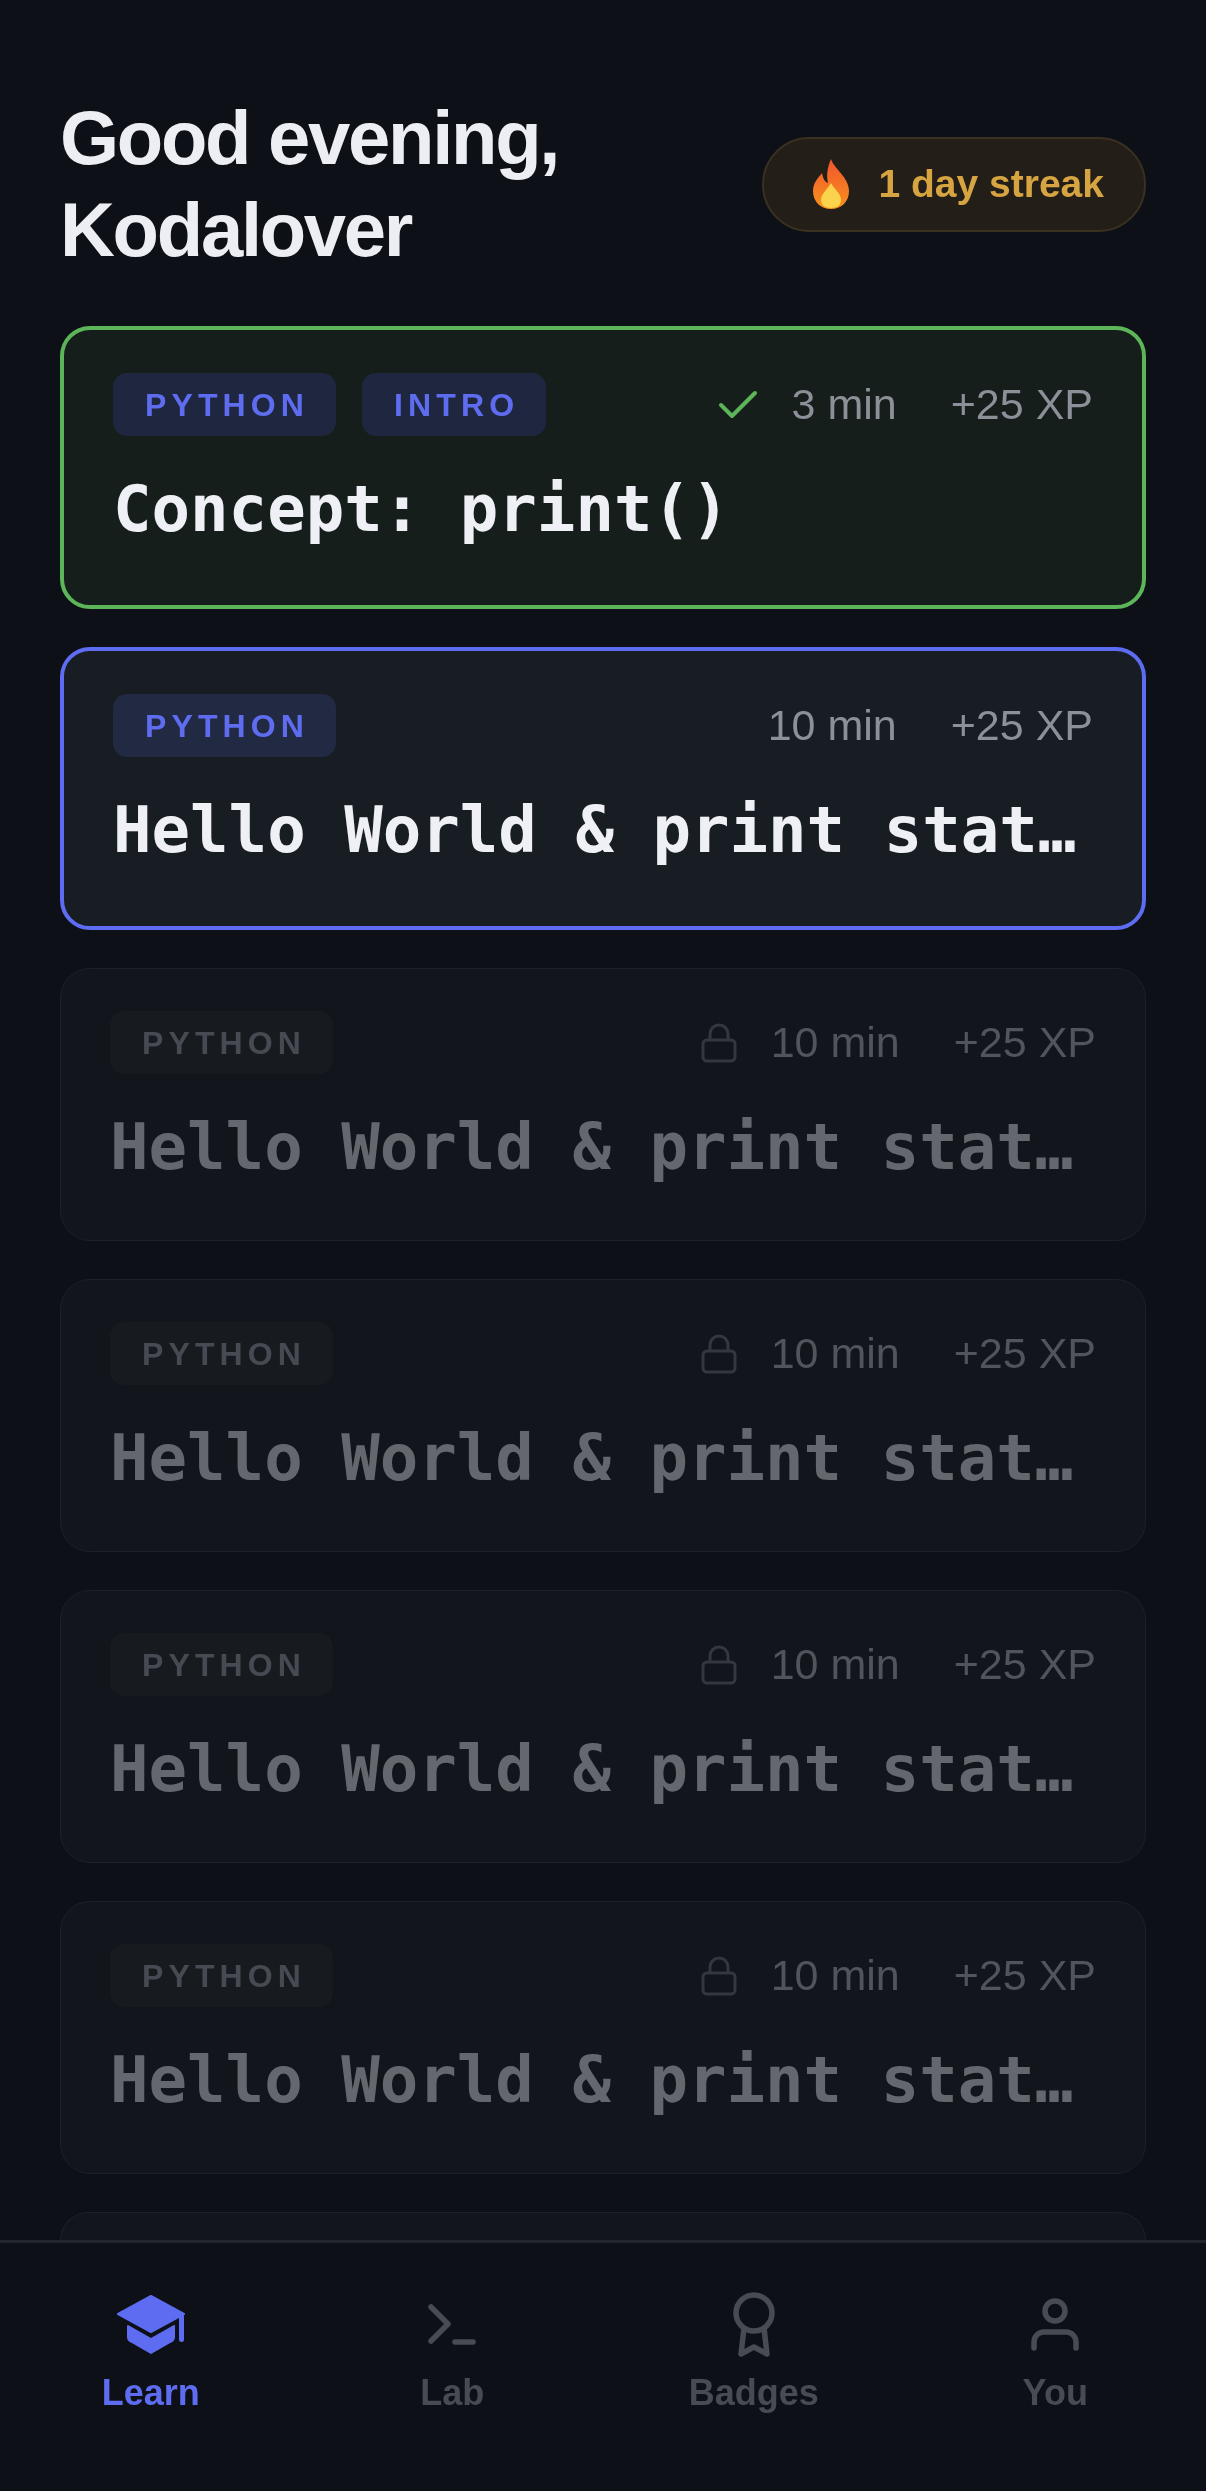 The image size is (1206, 2491). Describe the element at coordinates (454, 404) in the screenshot. I see `topic-tag: INTRO` at that location.